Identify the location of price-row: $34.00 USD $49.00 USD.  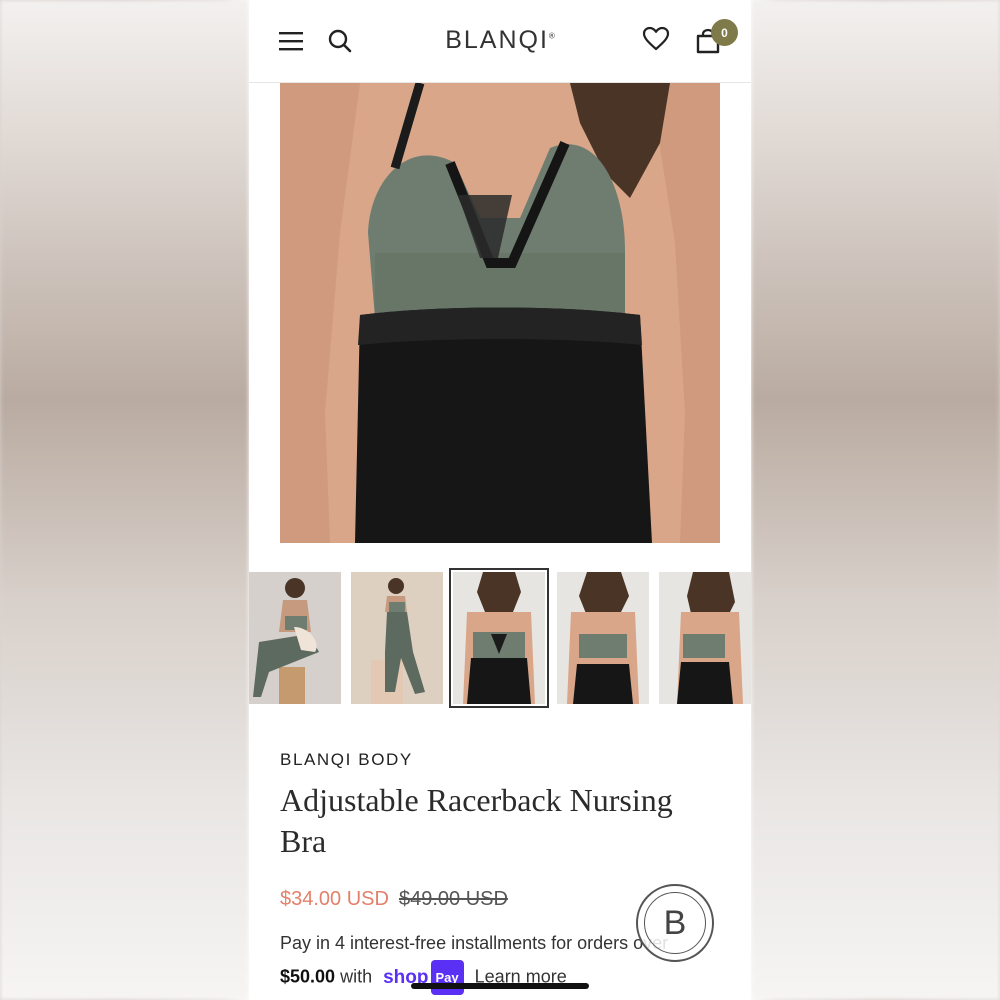
(394, 899).